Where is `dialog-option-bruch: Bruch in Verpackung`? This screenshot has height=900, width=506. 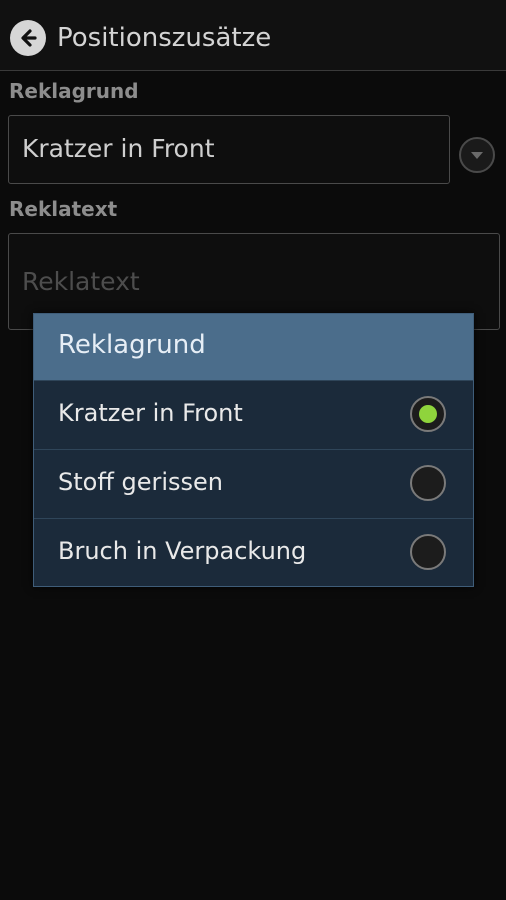 dialog-option-bruch: Bruch in Verpackung is located at coordinates (253, 552).